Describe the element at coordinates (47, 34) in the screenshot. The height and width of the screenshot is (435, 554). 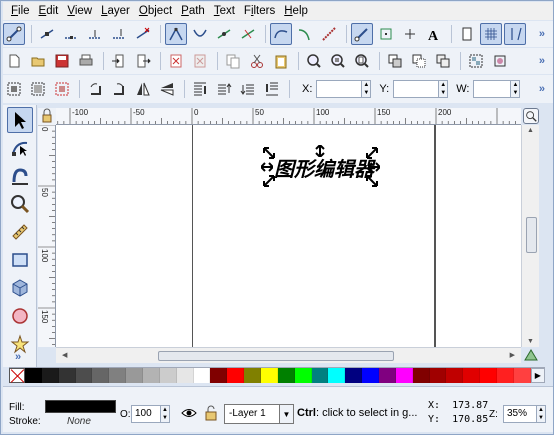
I see `insert-node-icon` at that location.